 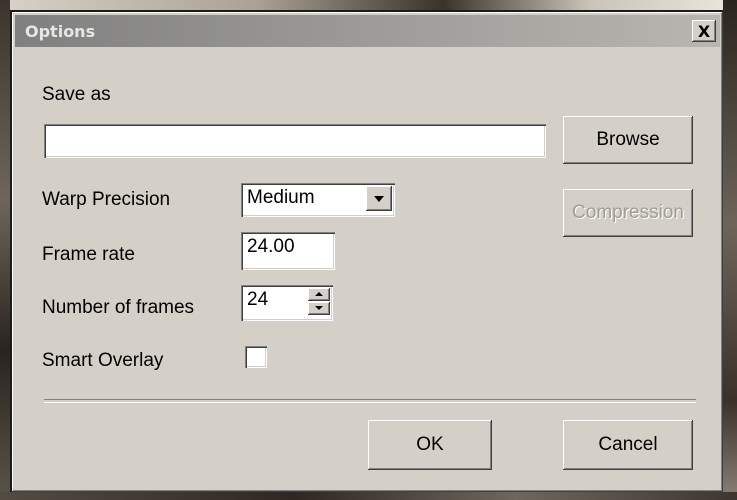 What do you see at coordinates (370, 401) in the screenshot?
I see `divider` at bounding box center [370, 401].